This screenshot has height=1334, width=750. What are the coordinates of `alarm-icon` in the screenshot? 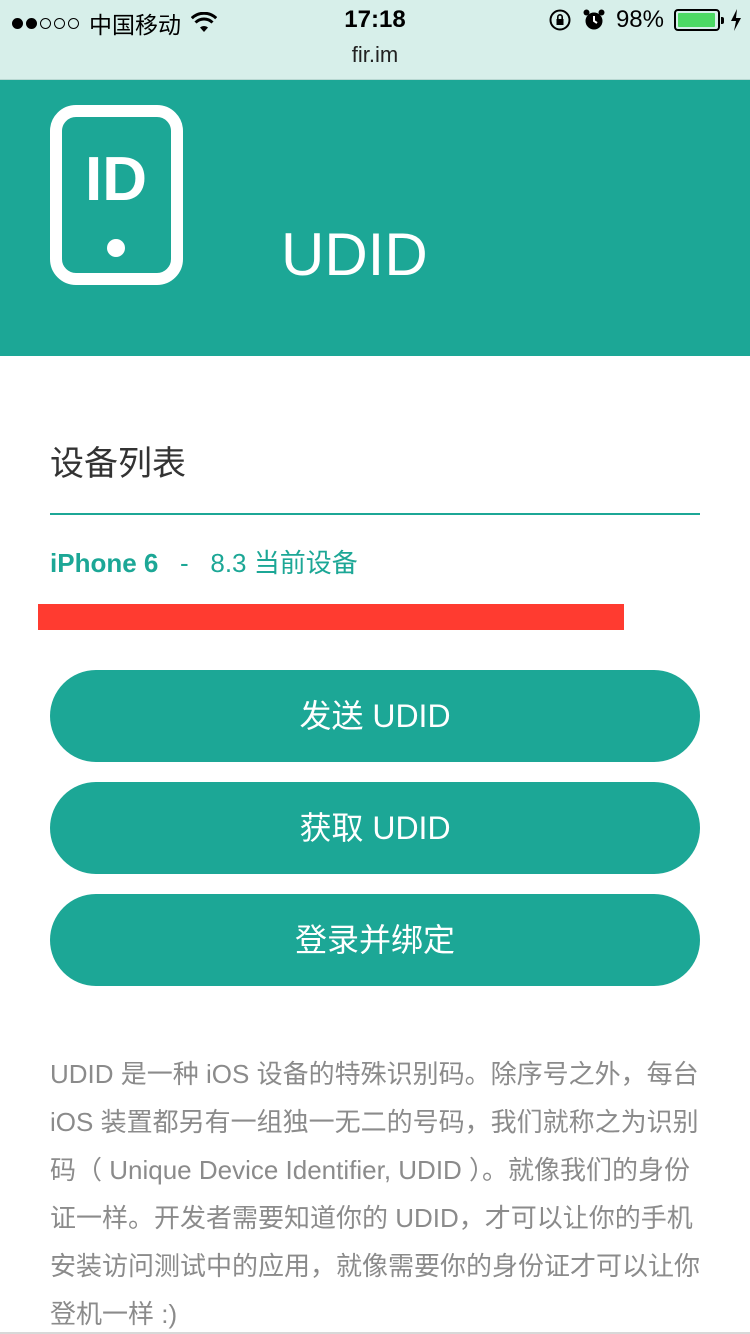 It's located at (594, 19).